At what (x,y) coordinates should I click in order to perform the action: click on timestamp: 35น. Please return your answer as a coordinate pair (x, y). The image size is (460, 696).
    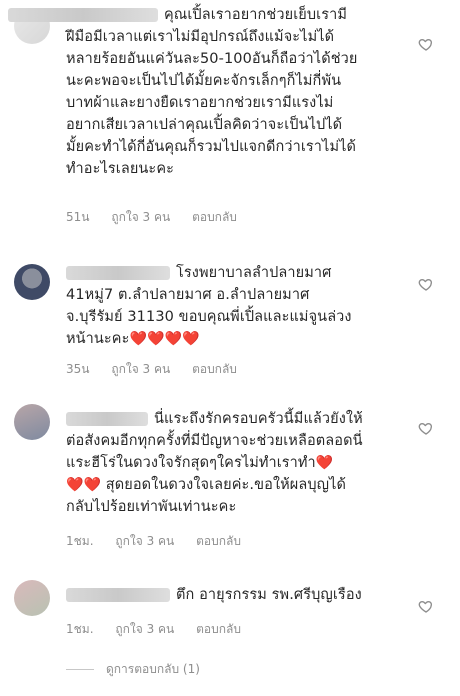
    Looking at the image, I should click on (78, 369).